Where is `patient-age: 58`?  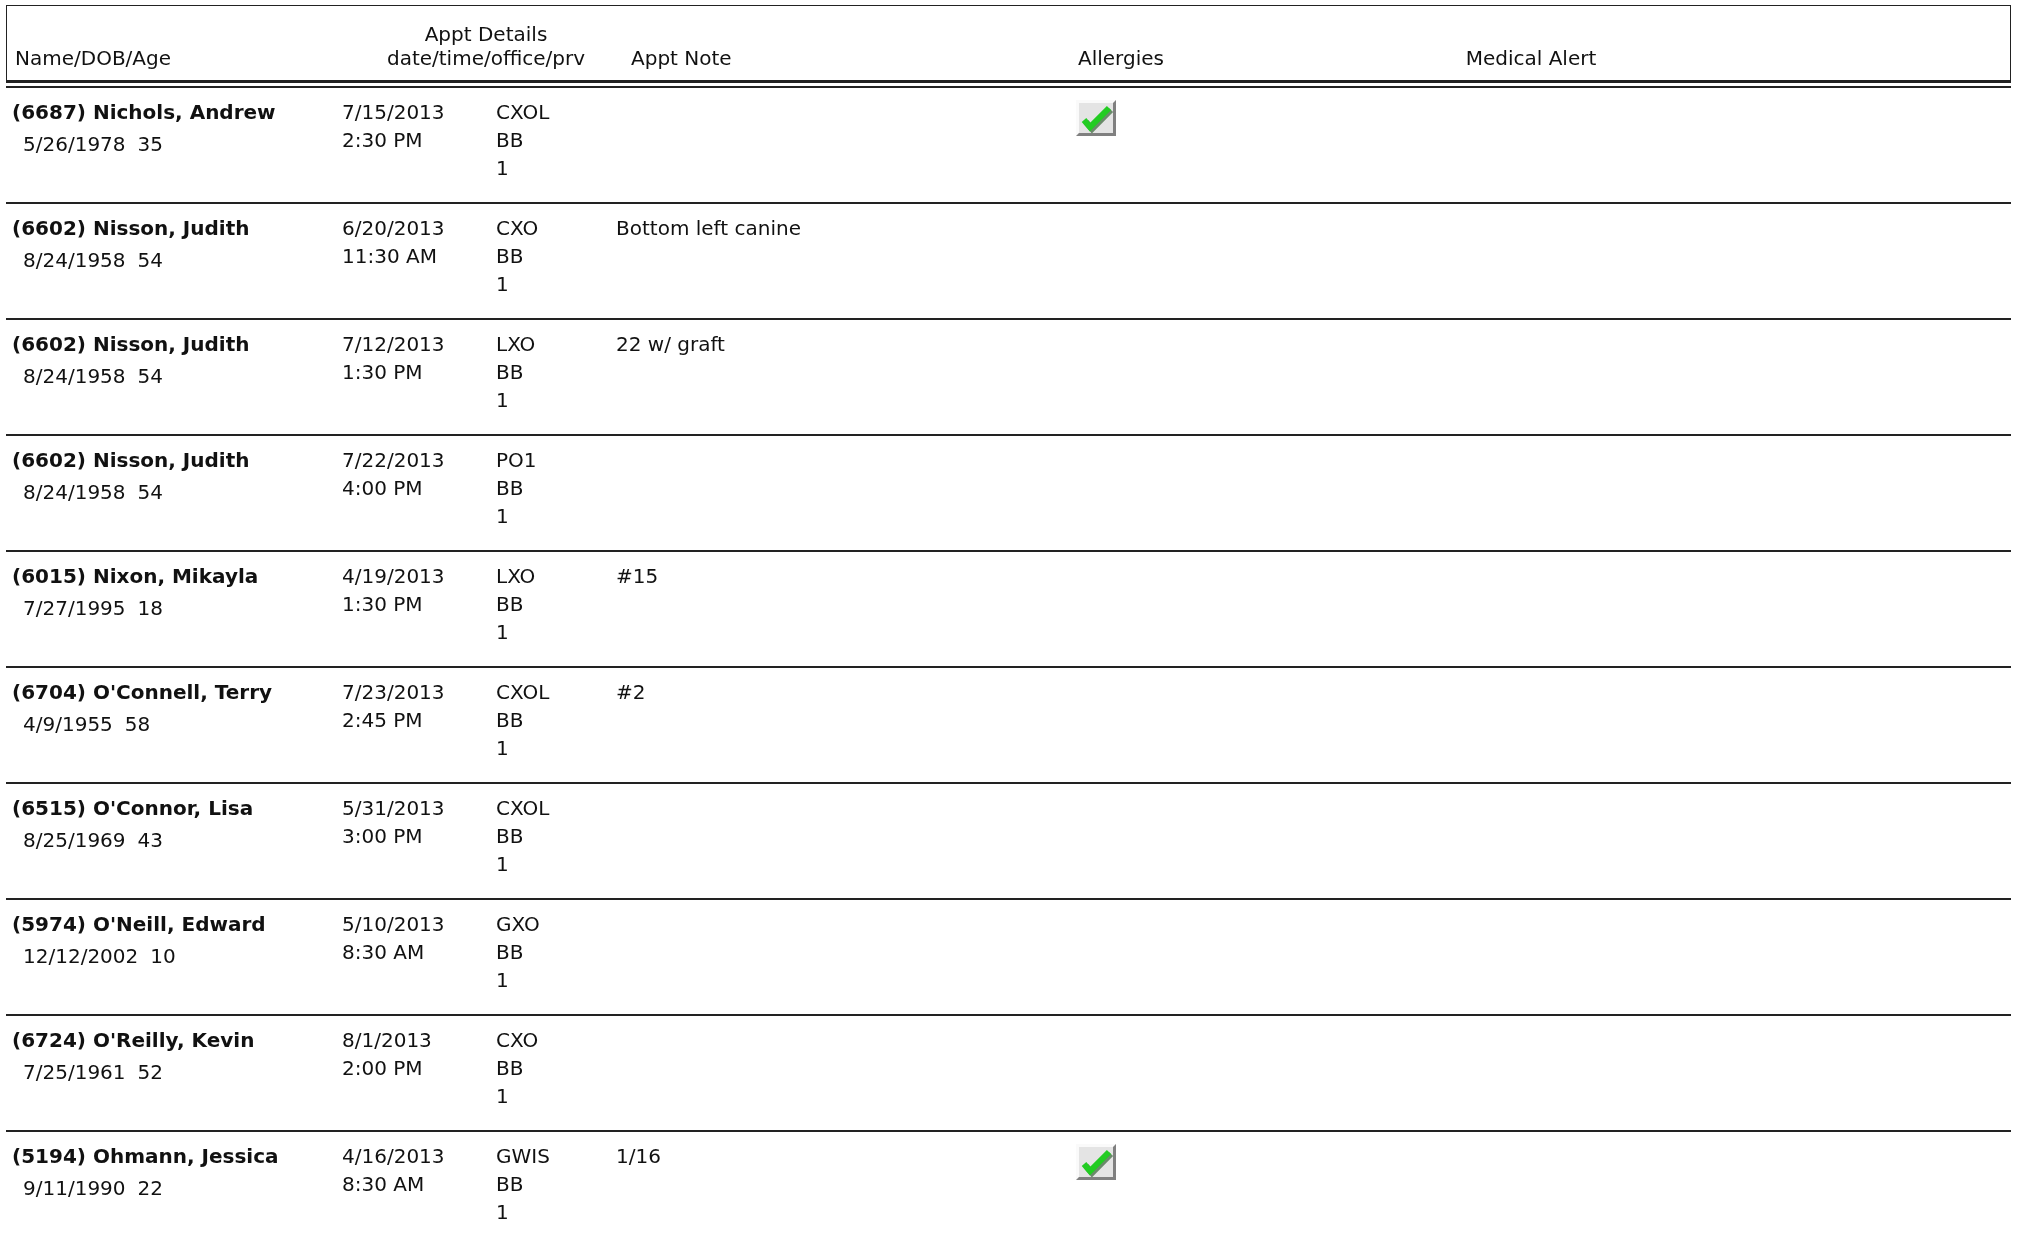
patient-age: 58 is located at coordinates (137, 724).